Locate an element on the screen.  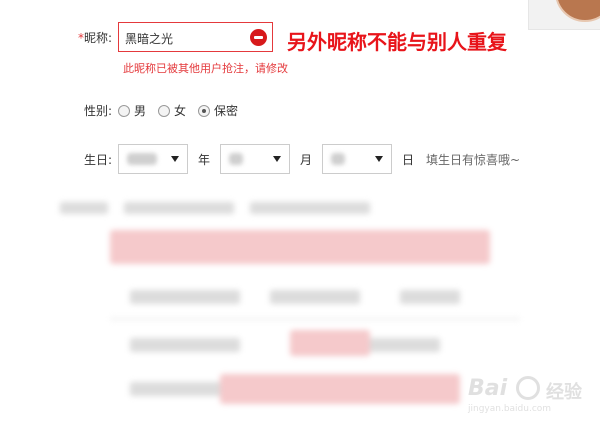
baidu-jingyan-watermark: Bai 经验 jingyan.baidu.com is located at coordinates (532, 393).